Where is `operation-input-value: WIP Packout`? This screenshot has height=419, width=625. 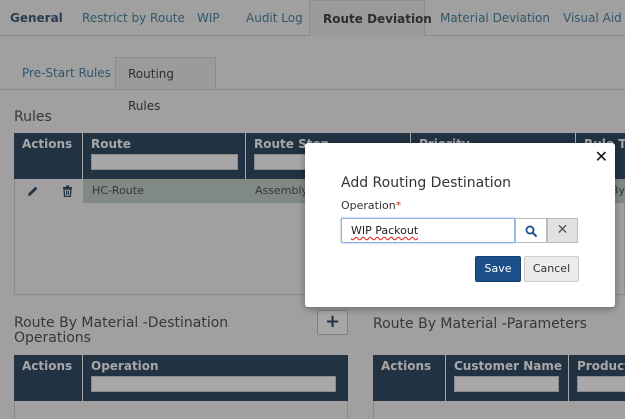 operation-input-value: WIP Packout is located at coordinates (385, 230).